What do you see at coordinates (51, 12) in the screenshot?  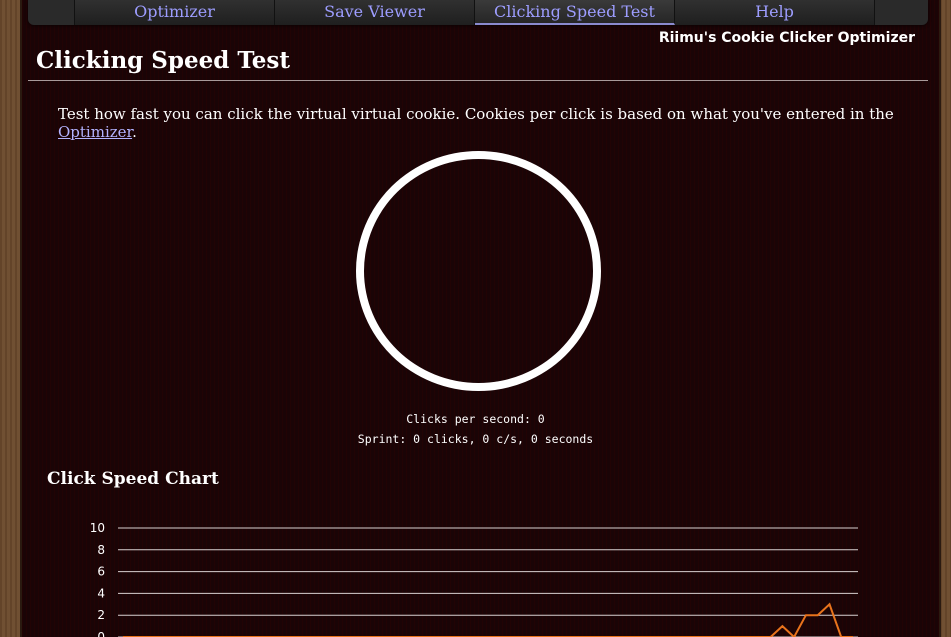 I see `nav-spacer-left` at bounding box center [51, 12].